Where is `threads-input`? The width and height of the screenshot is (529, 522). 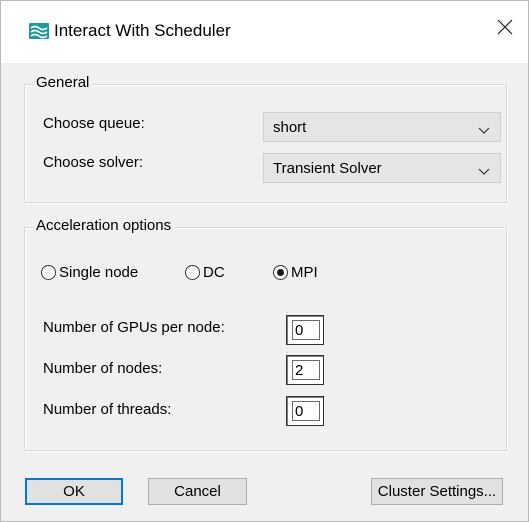 threads-input is located at coordinates (306, 411).